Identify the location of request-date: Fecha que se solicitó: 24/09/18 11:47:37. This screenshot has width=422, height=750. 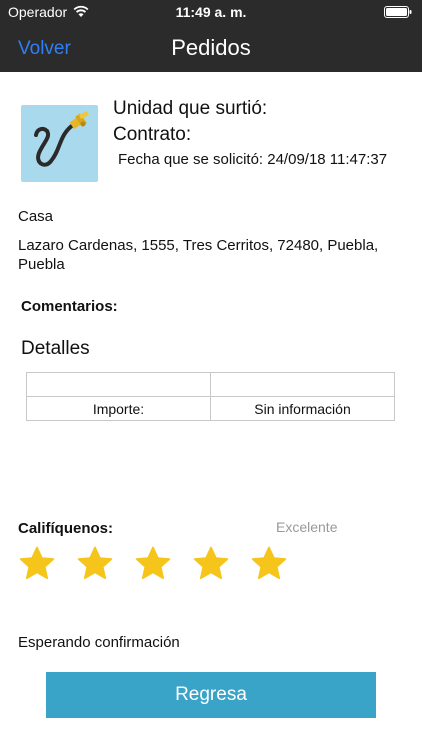
(252, 159).